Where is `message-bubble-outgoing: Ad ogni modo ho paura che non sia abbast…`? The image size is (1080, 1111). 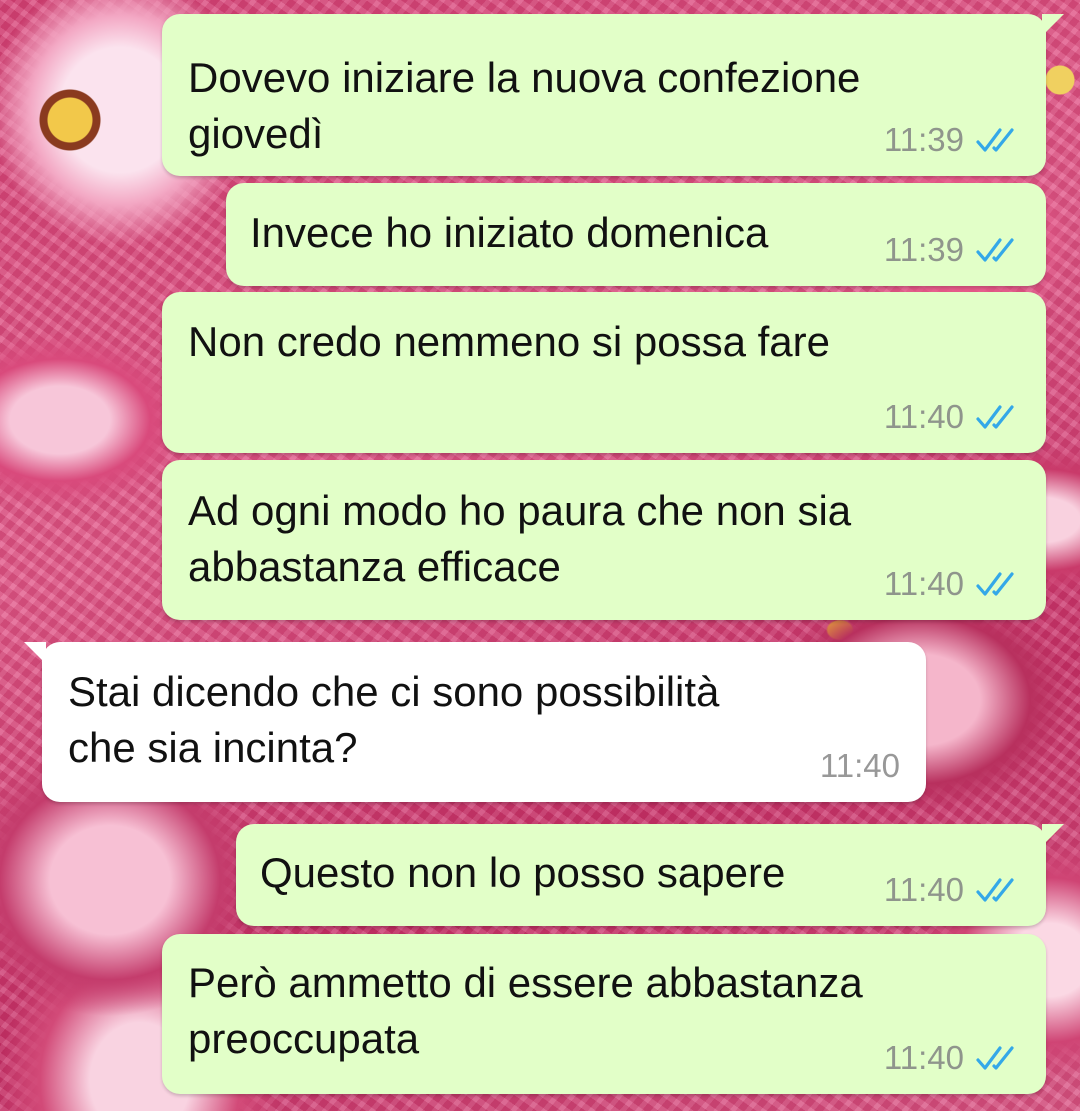
message-bubble-outgoing: Ad ogni modo ho paura che non sia abbast… is located at coordinates (604, 540).